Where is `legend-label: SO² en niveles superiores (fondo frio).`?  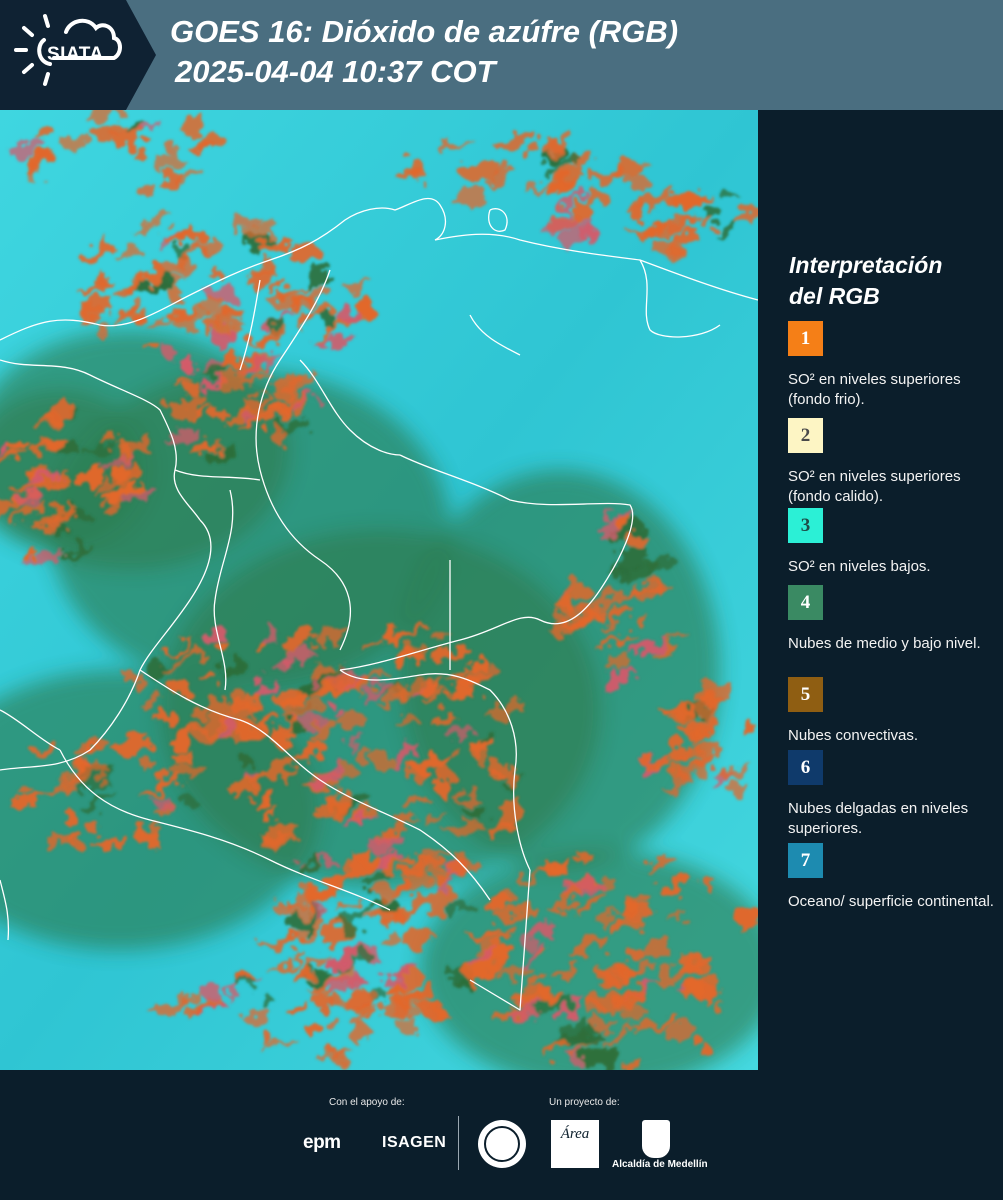 legend-label: SO² en niveles superiores (fondo frio). is located at coordinates (874, 389).